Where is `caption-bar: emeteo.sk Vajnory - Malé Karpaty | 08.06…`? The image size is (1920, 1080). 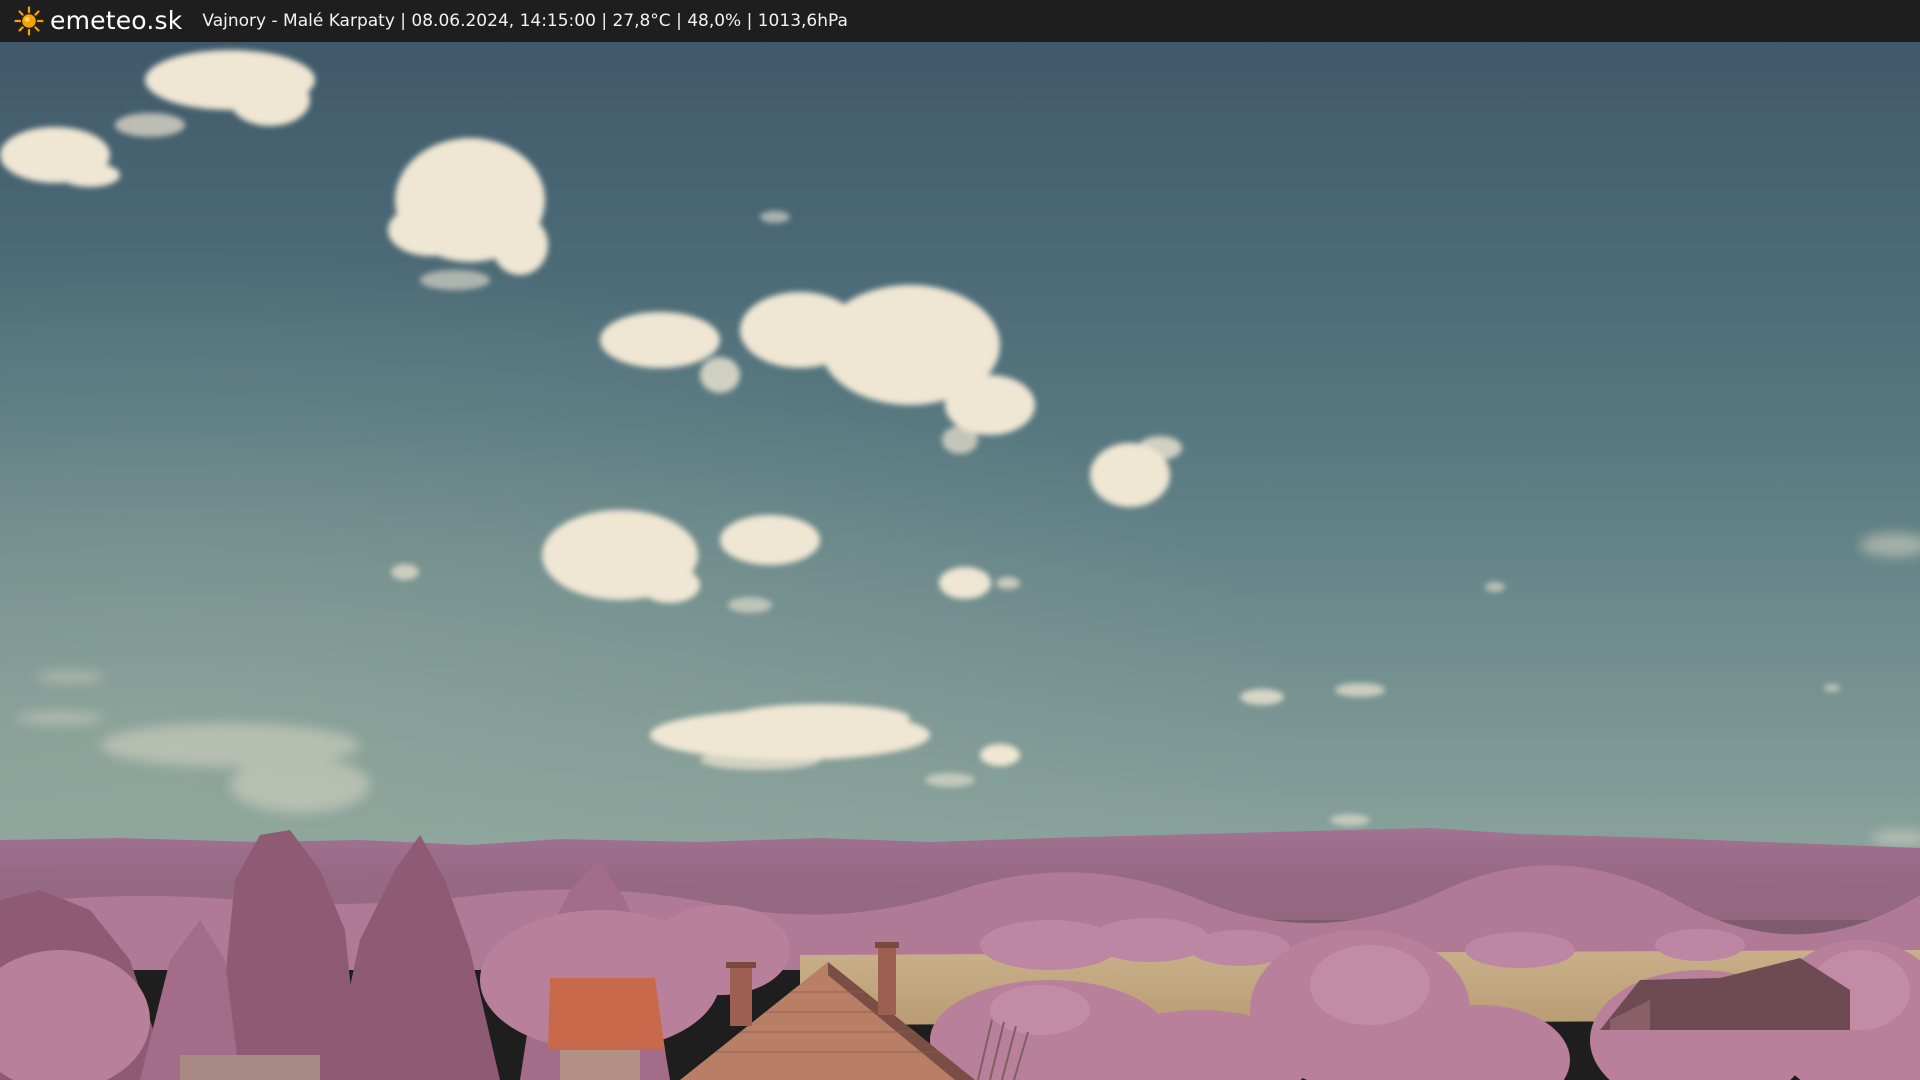 caption-bar: emeteo.sk Vajnory - Malé Karpaty | 08.06… is located at coordinates (960, 21).